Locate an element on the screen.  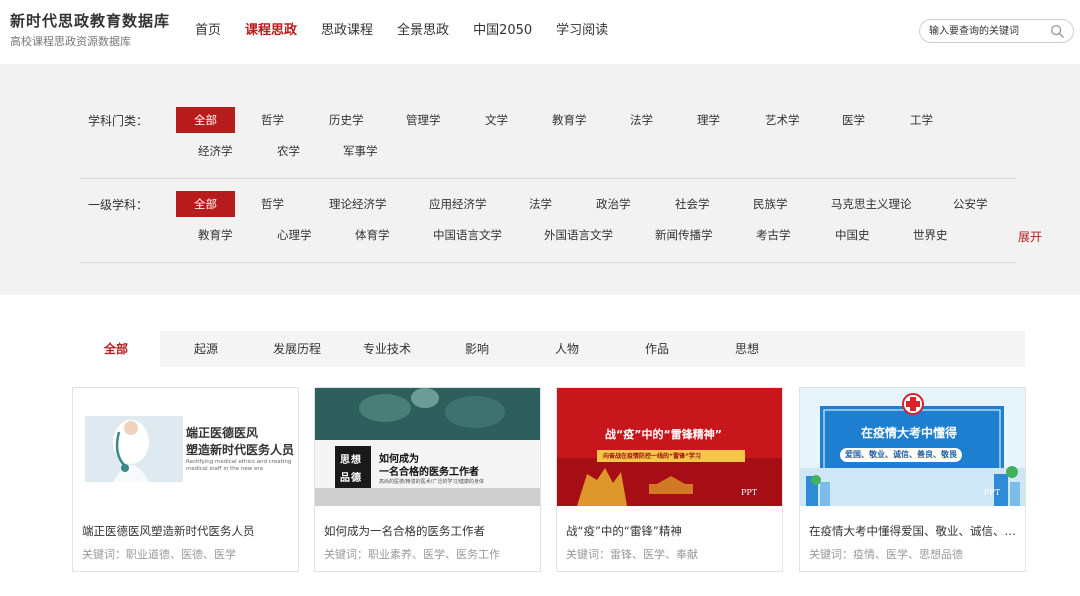
subject-chip: 哲学 is located at coordinates (272, 204).